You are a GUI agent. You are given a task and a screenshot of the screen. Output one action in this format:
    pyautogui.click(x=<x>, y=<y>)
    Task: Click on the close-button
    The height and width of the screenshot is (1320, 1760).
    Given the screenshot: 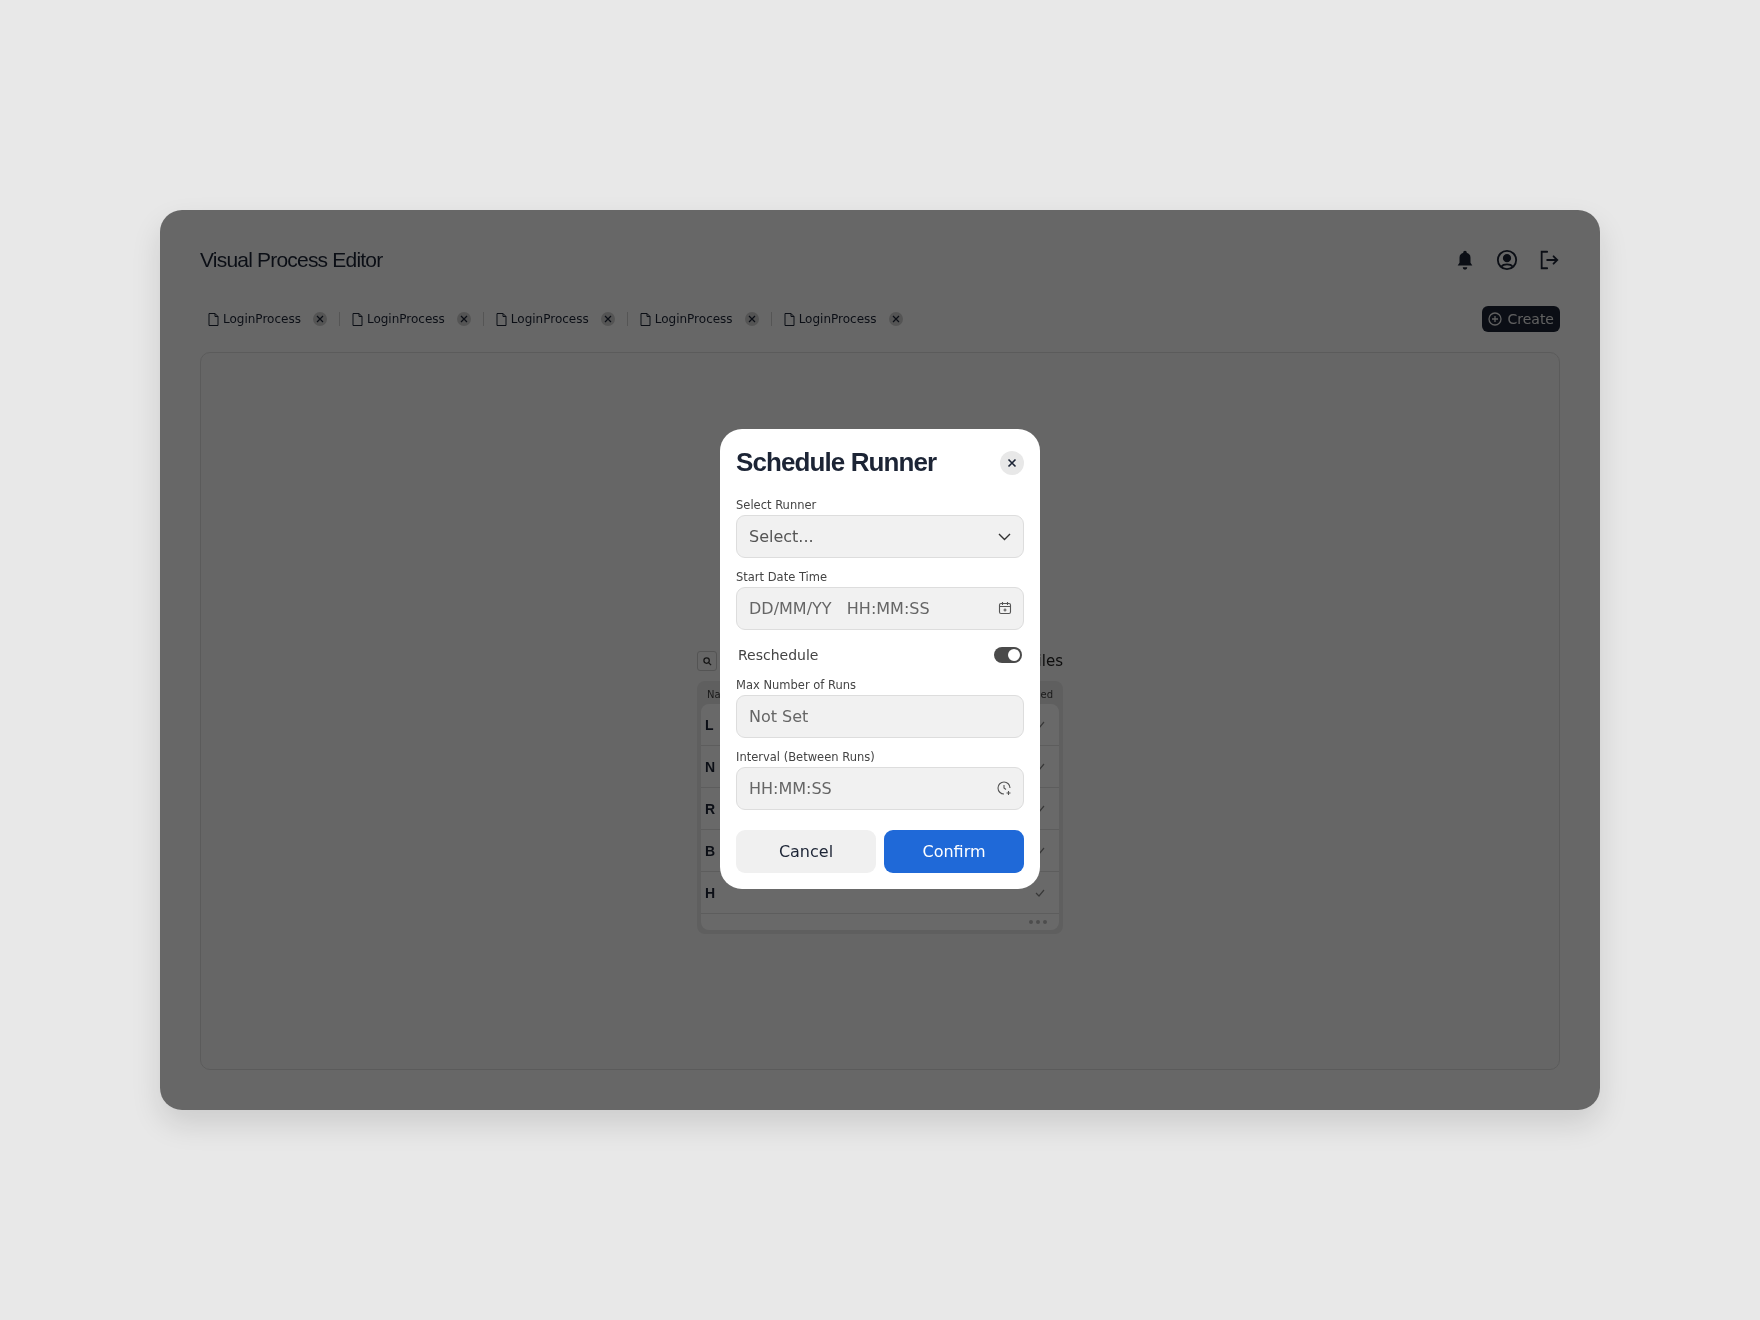 What is the action you would take?
    pyautogui.click(x=1012, y=462)
    